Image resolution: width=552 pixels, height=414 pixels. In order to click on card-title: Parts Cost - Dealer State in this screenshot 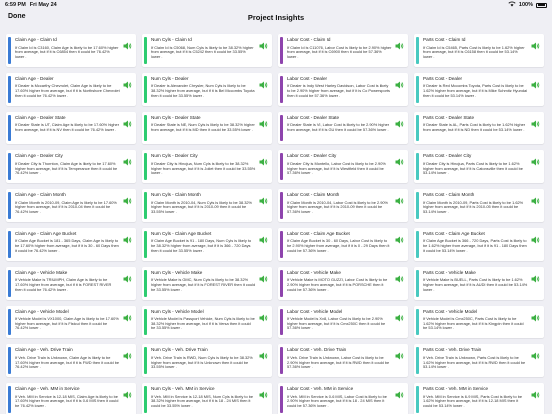, I will do `click(449, 117)`.